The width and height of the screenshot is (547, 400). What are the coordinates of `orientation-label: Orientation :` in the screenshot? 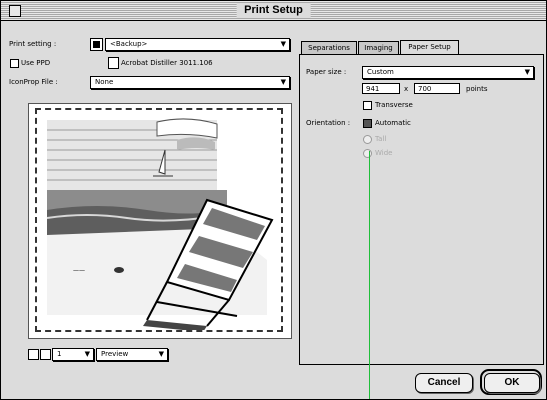 It's located at (328, 123).